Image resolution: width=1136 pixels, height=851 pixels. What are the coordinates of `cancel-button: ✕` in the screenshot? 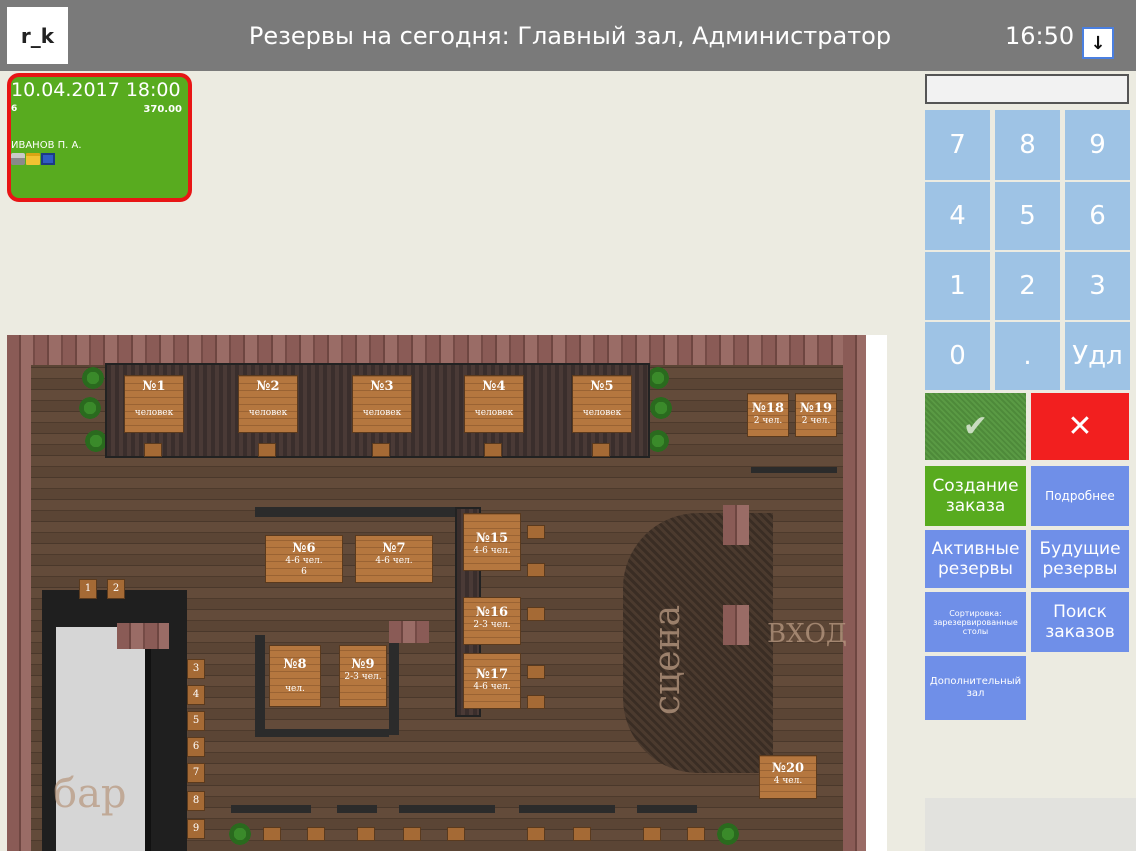 It's located at (1080, 426).